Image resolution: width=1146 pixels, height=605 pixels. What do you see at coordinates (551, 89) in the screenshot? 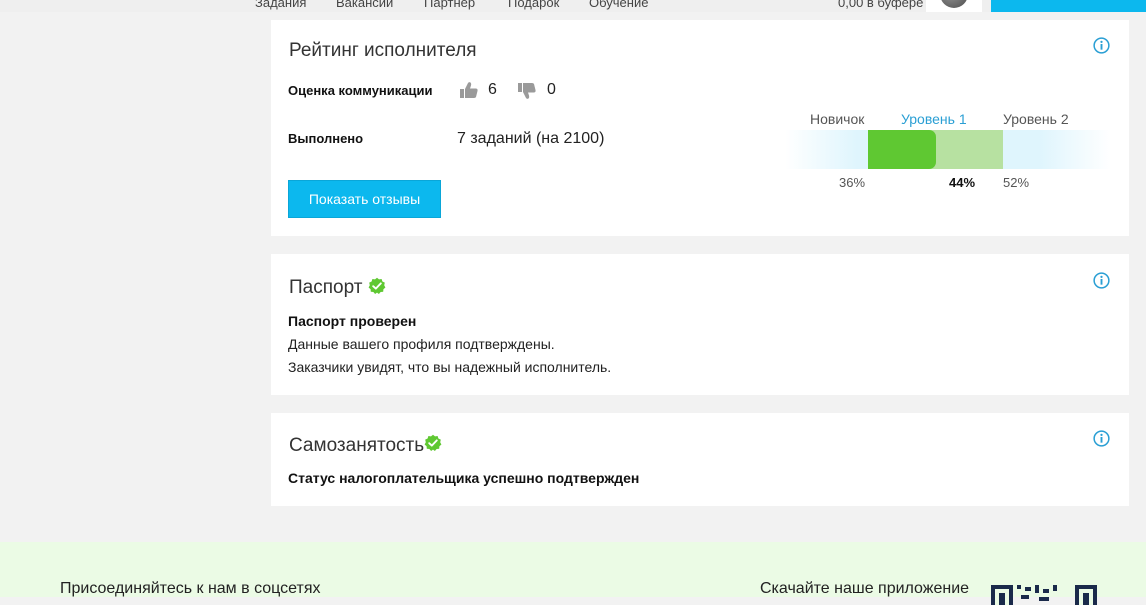
I see `dislikes-count: 0` at bounding box center [551, 89].